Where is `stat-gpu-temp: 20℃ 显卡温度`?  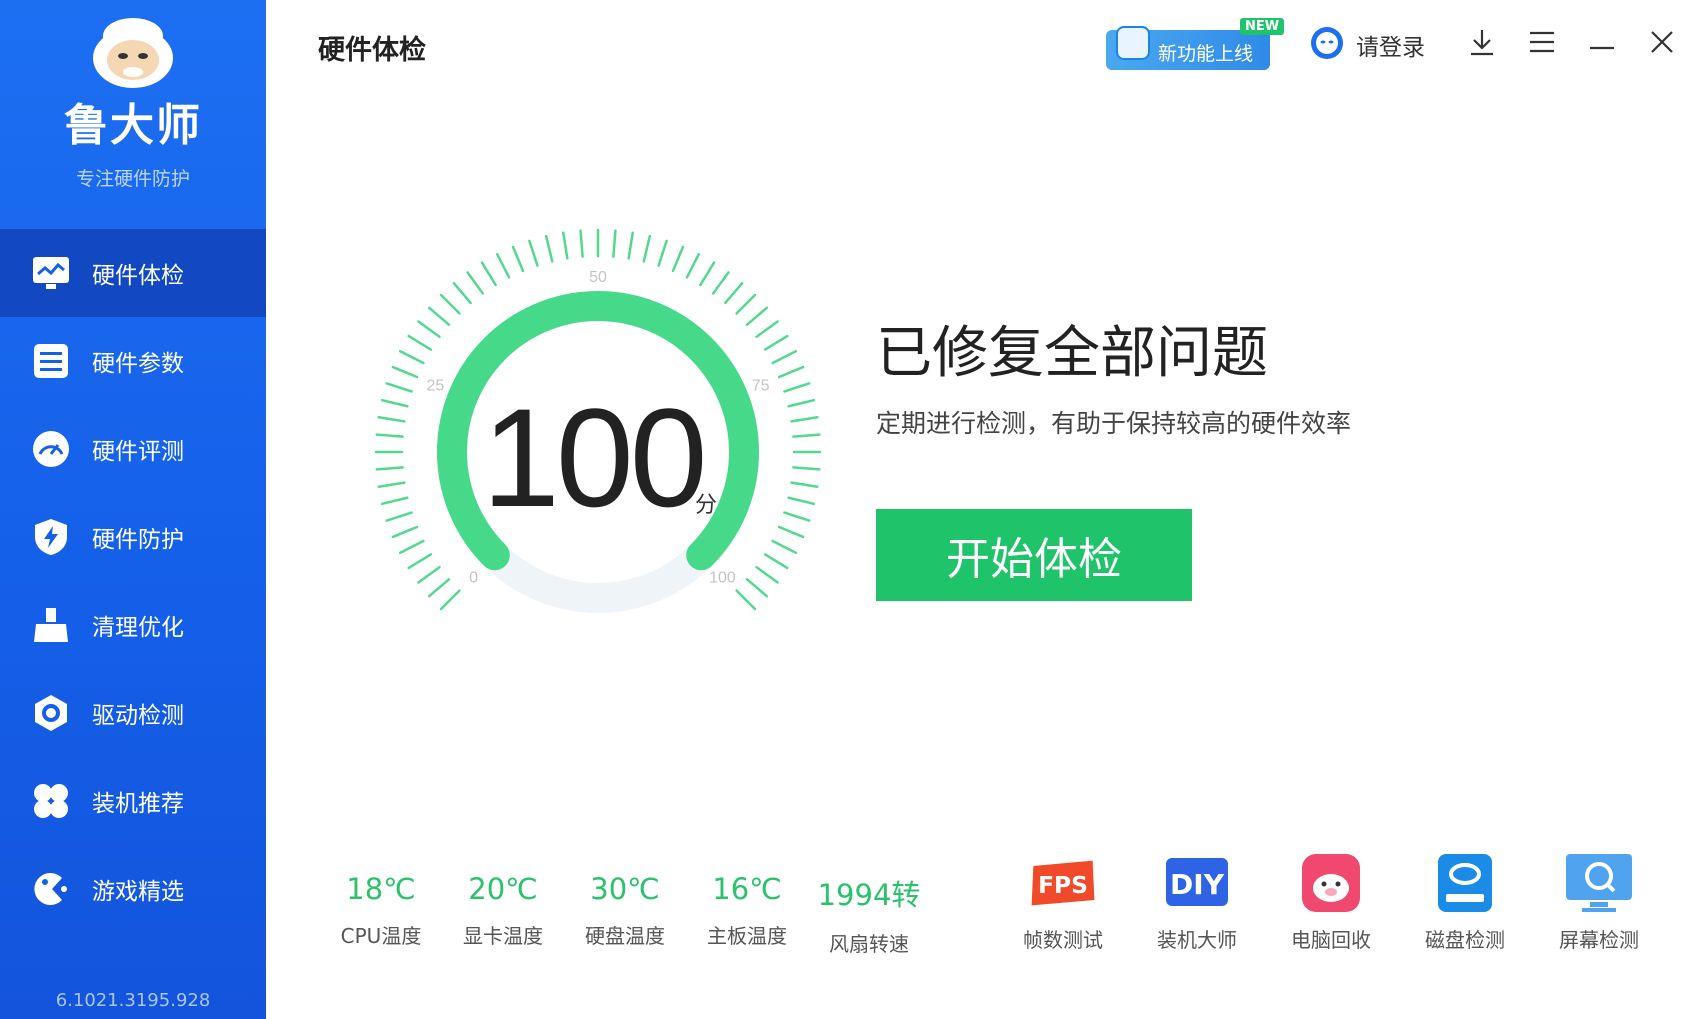
stat-gpu-temp: 20℃ 显卡温度 is located at coordinates (503, 914).